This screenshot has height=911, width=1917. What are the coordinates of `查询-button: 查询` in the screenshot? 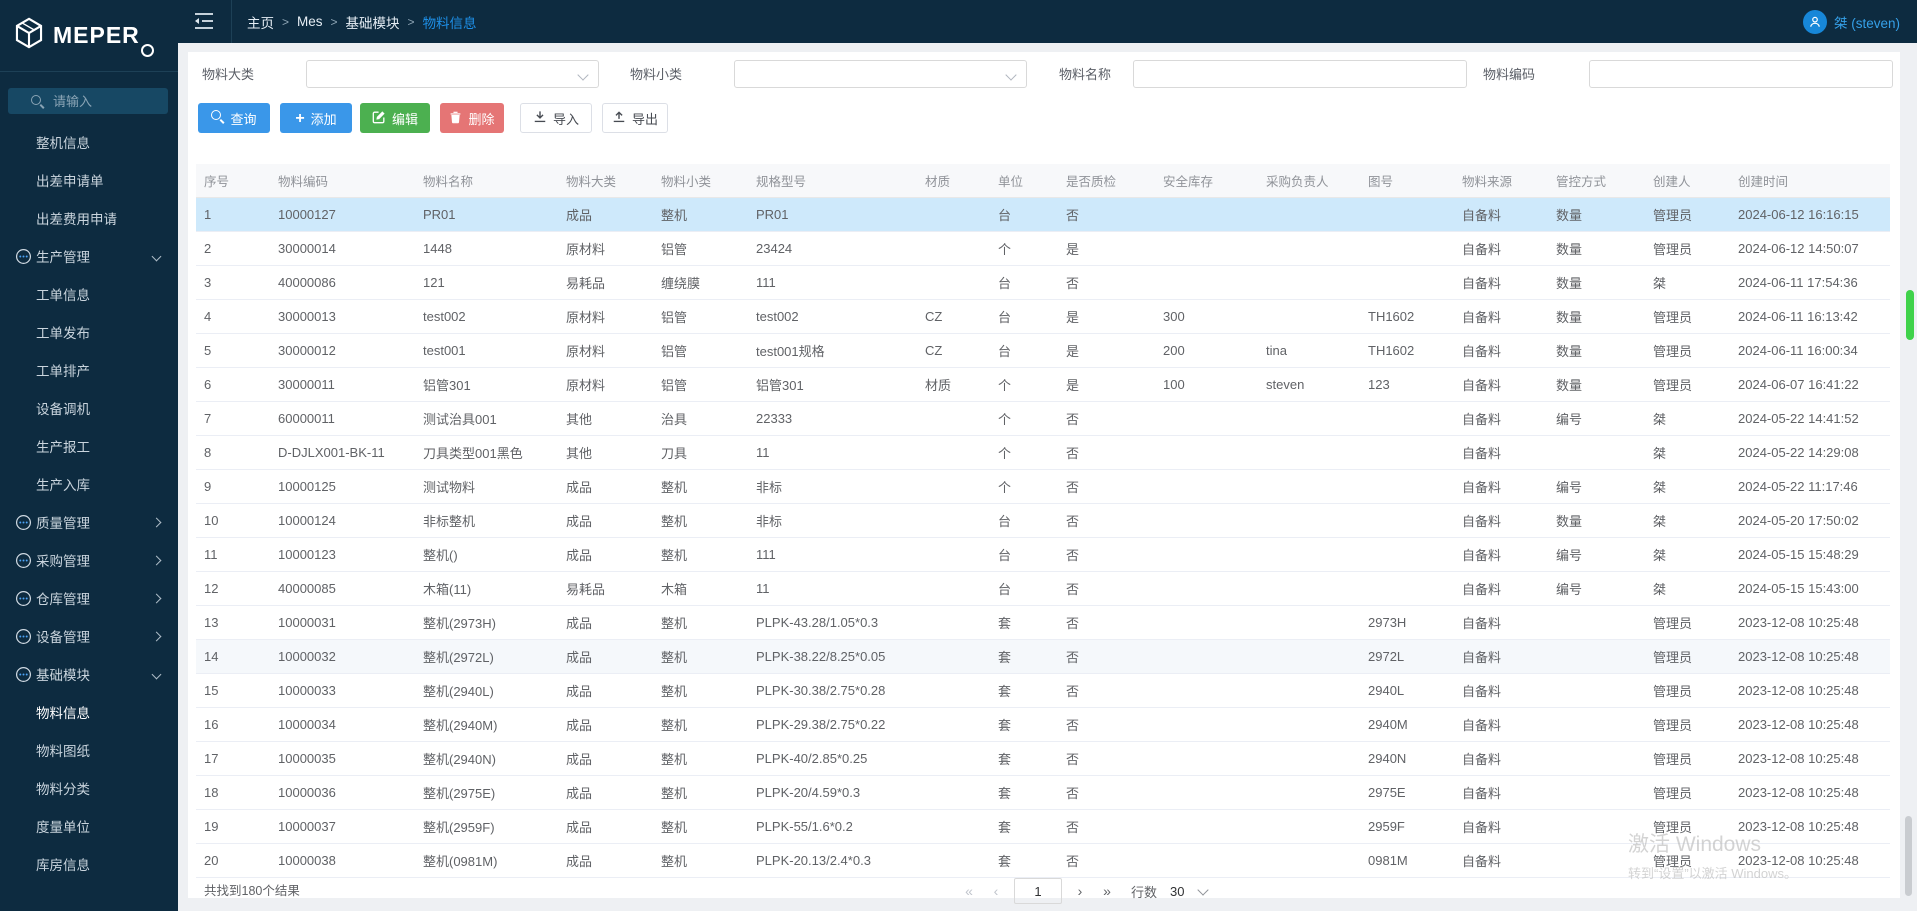 It's located at (234, 118).